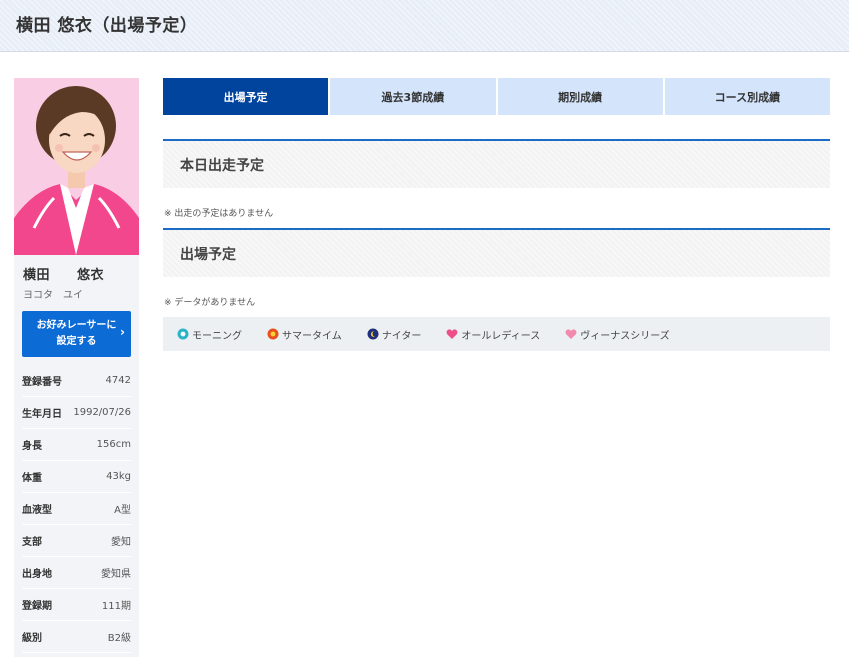 The width and height of the screenshot is (849, 666). What do you see at coordinates (37, 510) in the screenshot?
I see `profile-info-label: 血液型` at bounding box center [37, 510].